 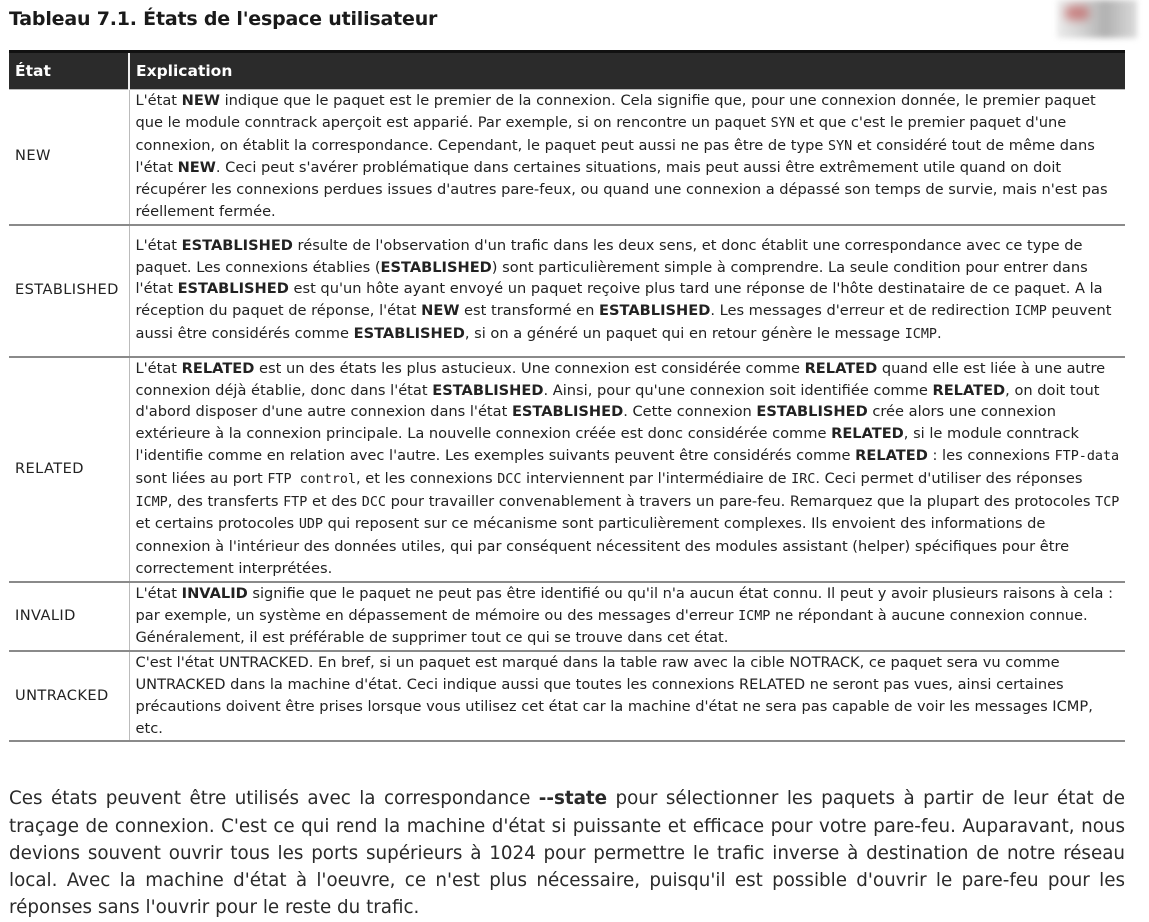 What do you see at coordinates (573, 799) in the screenshot?
I see `bold-term: --state` at bounding box center [573, 799].